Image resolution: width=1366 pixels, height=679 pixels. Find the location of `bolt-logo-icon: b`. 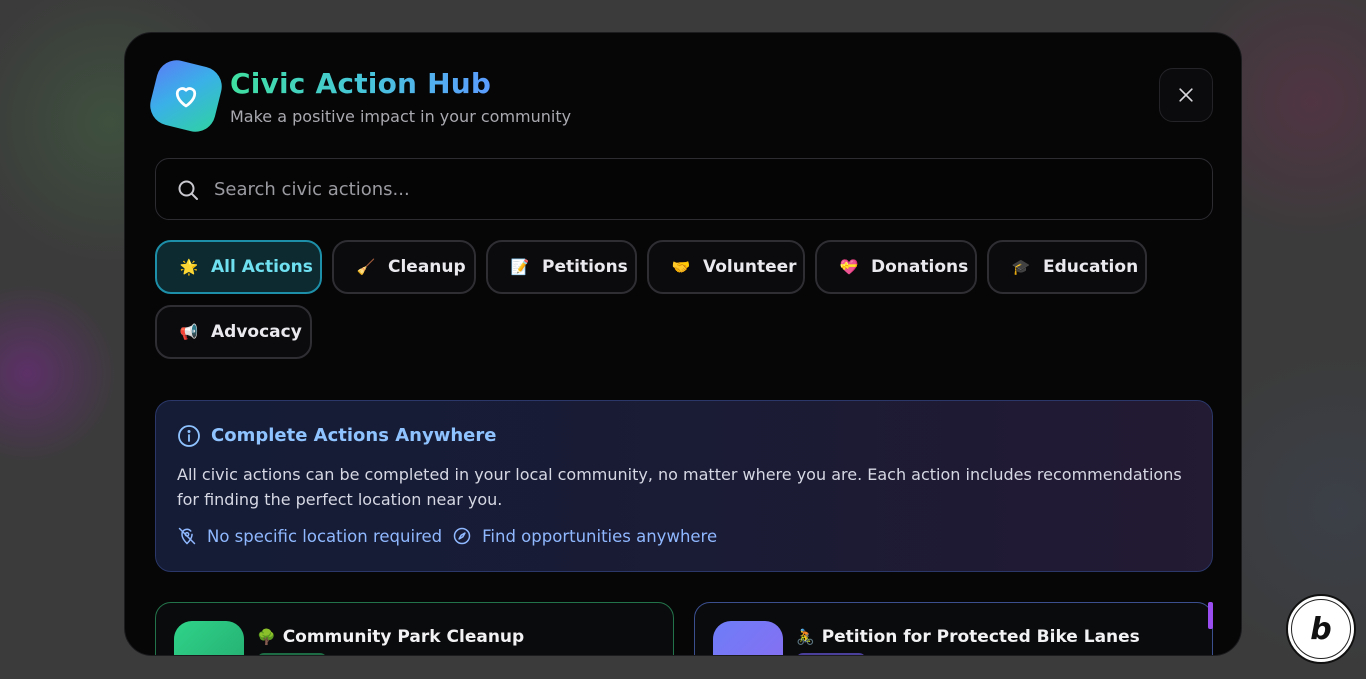

bolt-logo-icon: b is located at coordinates (1321, 629).